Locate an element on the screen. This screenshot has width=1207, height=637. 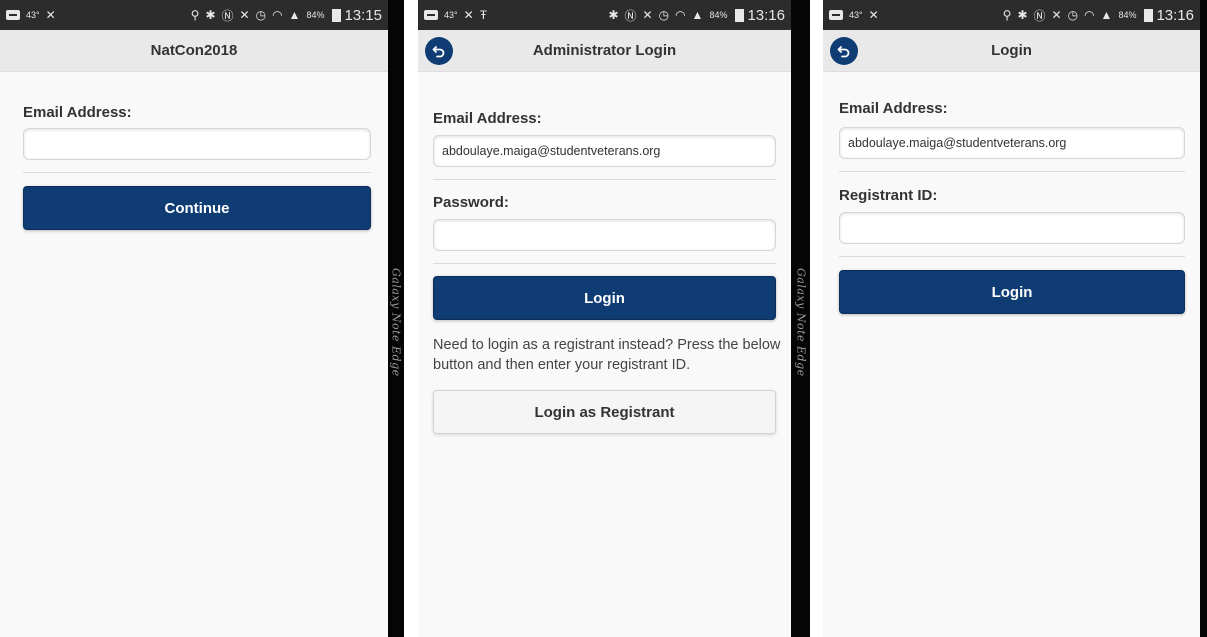
password-field is located at coordinates (604, 235).